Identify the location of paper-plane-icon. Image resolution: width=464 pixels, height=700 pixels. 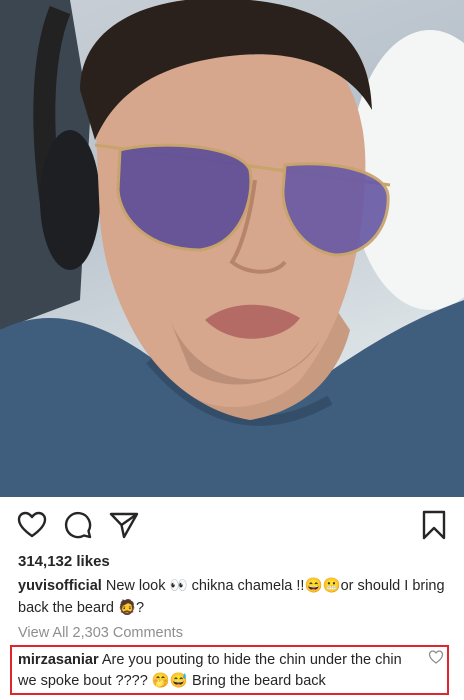
(124, 525).